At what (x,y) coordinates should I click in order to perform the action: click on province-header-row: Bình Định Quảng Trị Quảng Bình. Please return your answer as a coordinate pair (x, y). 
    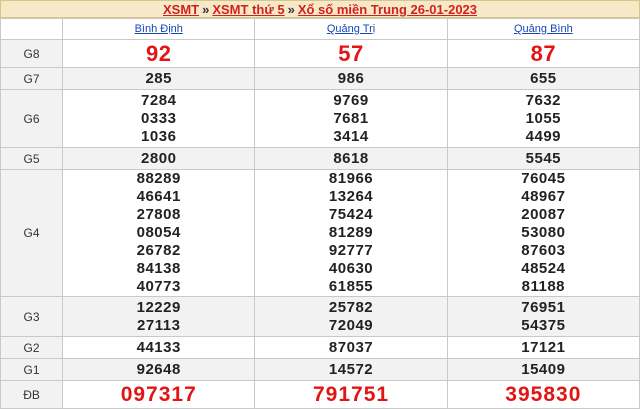
    Looking at the image, I should click on (320, 29).